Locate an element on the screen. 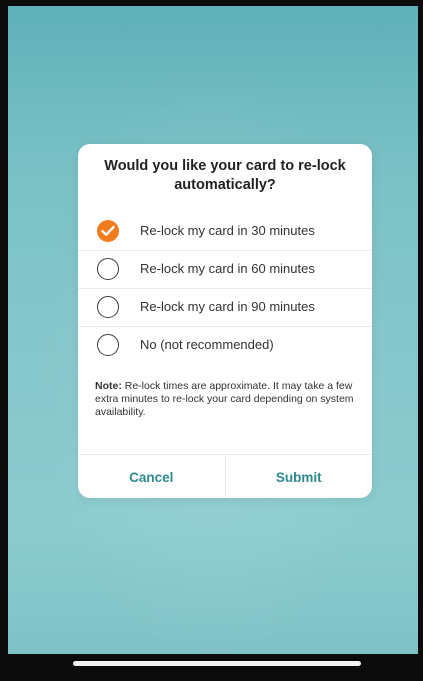  option-label: No (not recommended) is located at coordinates (207, 344).